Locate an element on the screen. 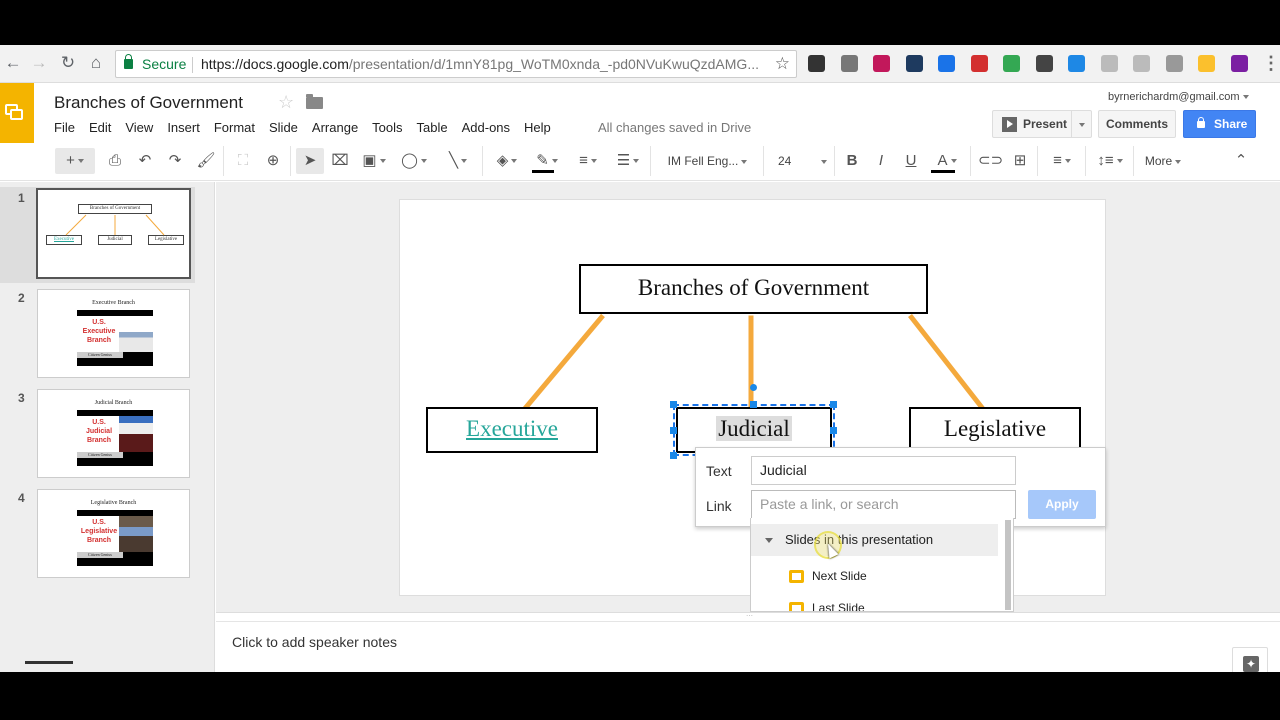  menu-view: View is located at coordinates (139, 127).